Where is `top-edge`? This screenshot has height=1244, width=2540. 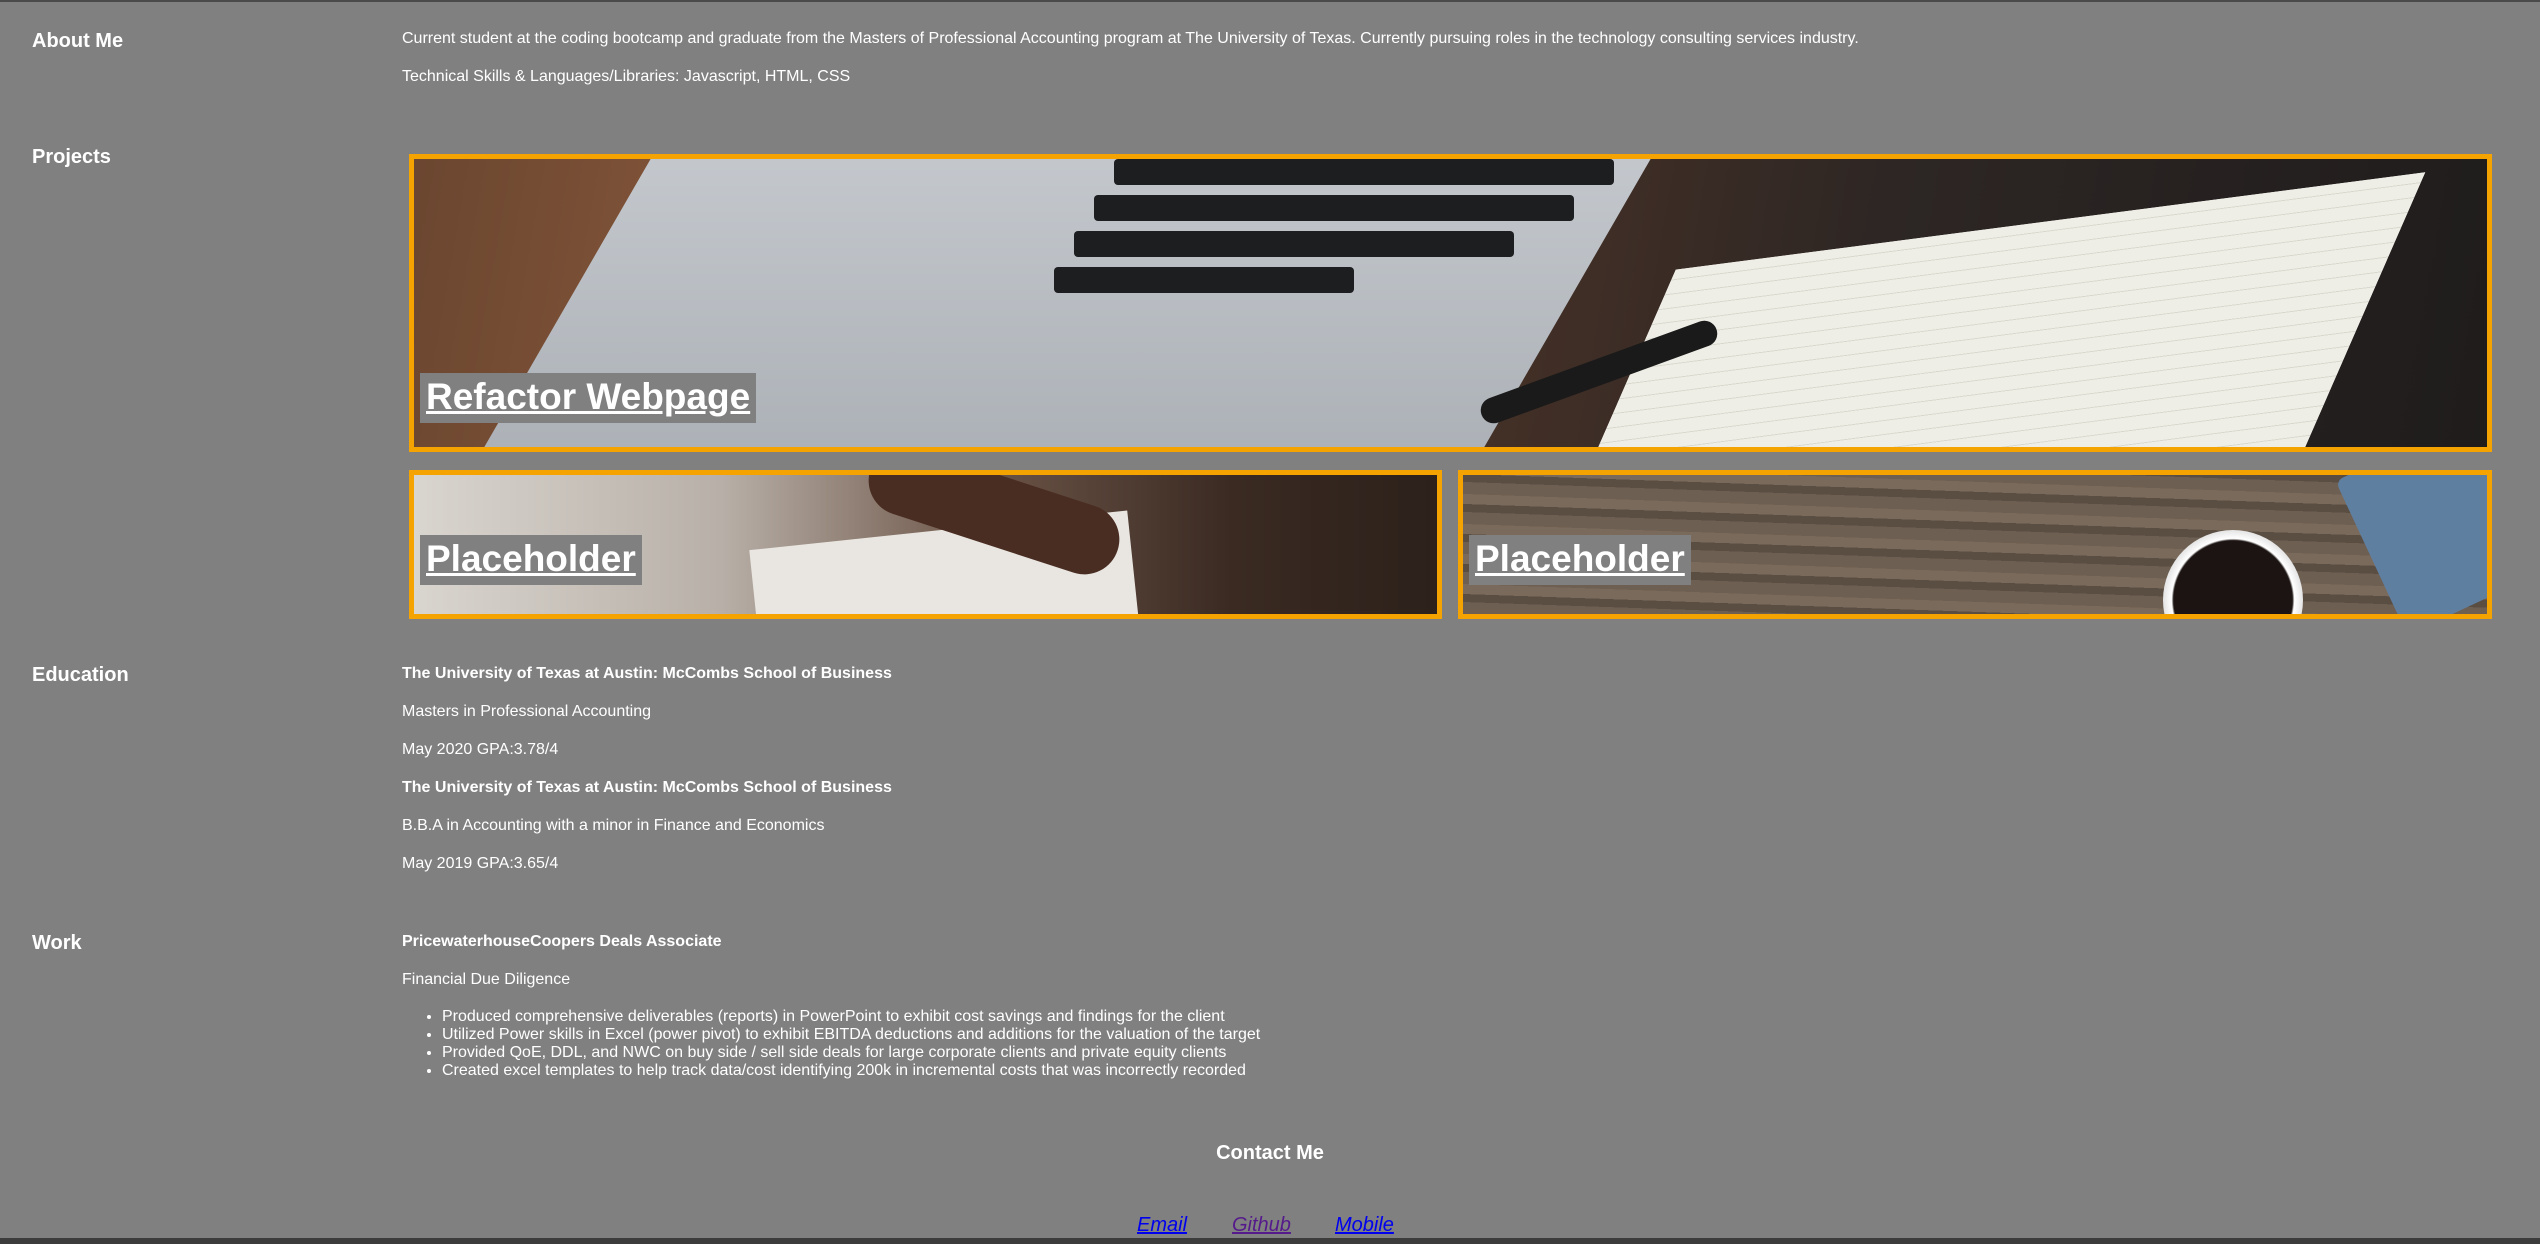 top-edge is located at coordinates (1270, 1).